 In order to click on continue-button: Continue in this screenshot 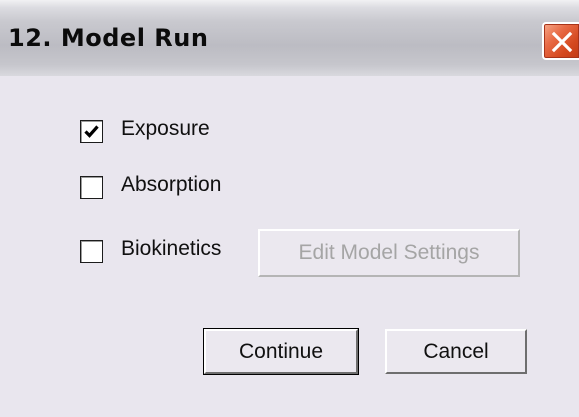, I will do `click(281, 351)`.